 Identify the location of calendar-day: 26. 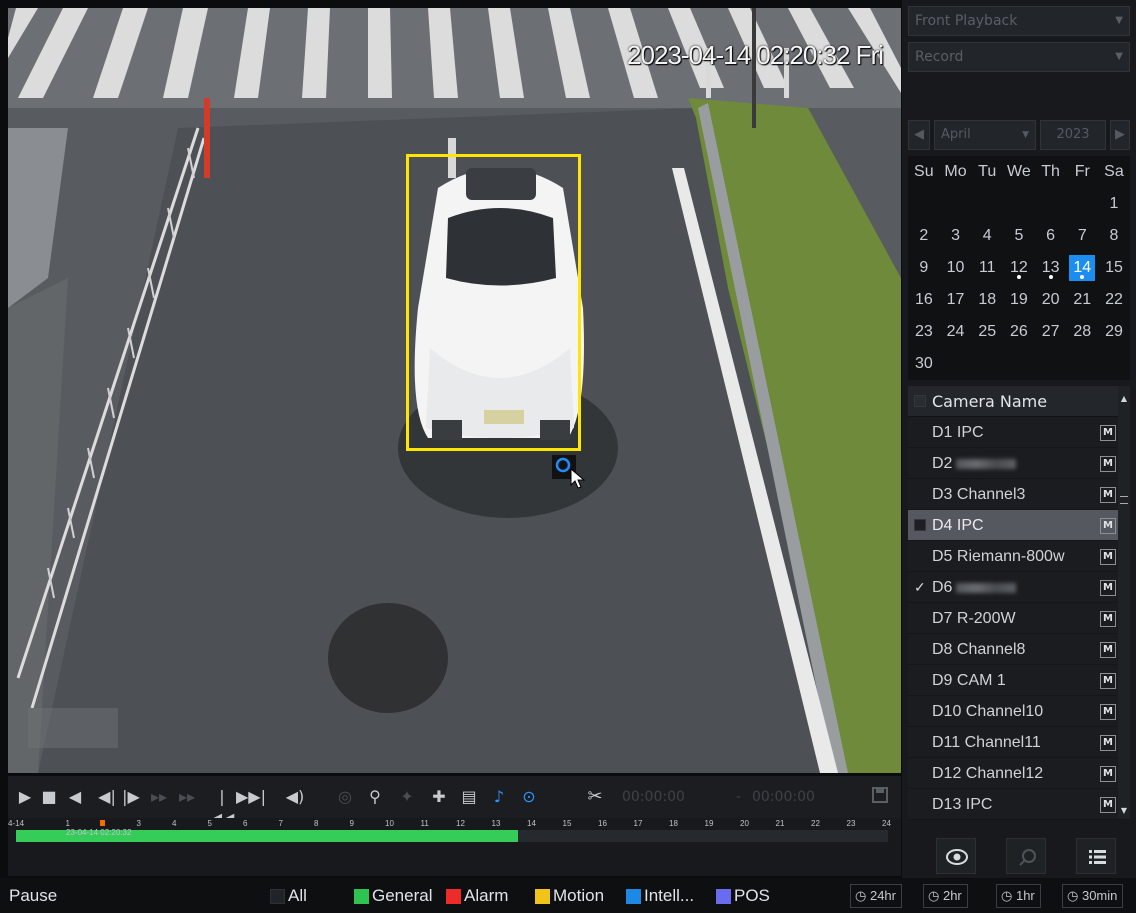
(1019, 332).